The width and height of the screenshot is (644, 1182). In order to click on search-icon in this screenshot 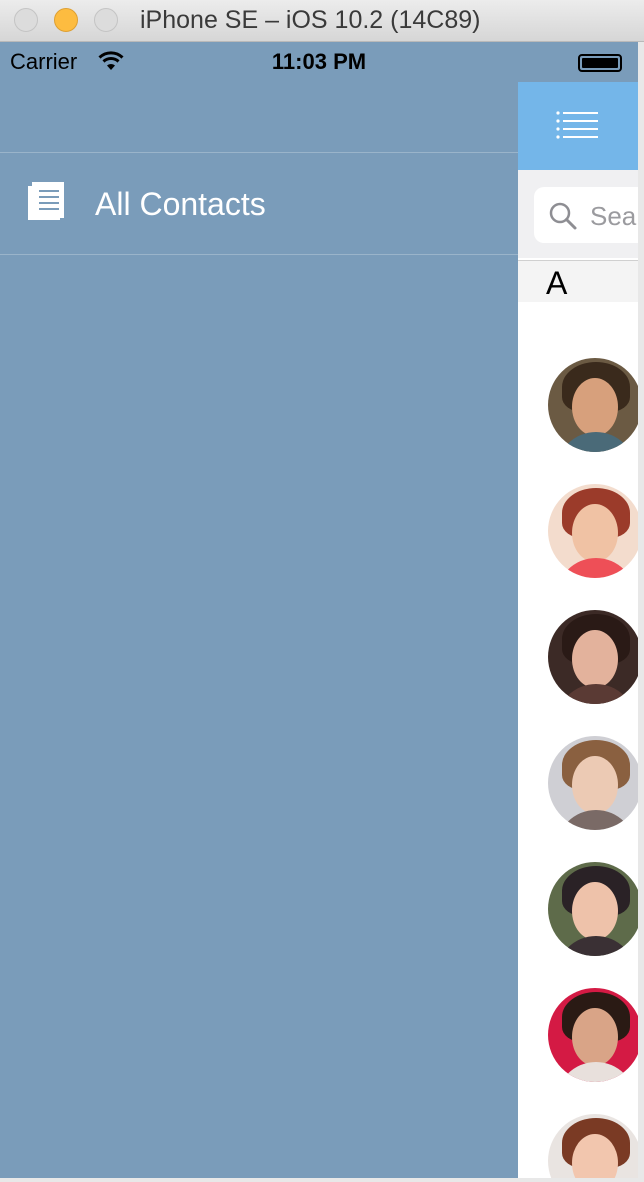, I will do `click(563, 218)`.